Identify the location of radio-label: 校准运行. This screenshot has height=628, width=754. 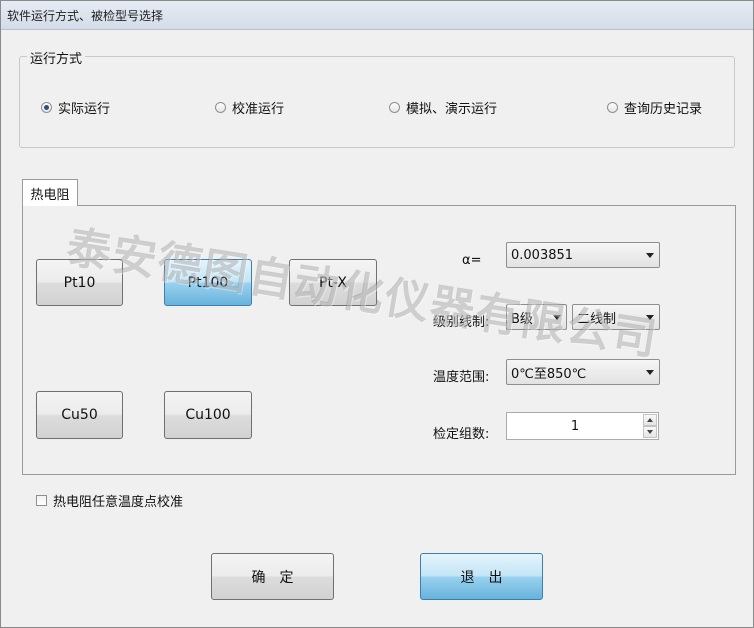
(258, 109).